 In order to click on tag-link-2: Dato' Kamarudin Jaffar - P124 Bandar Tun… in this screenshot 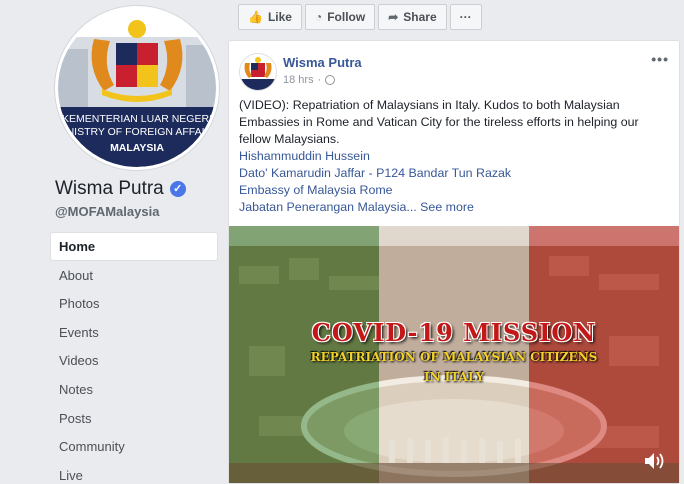, I will do `click(455, 173)`.